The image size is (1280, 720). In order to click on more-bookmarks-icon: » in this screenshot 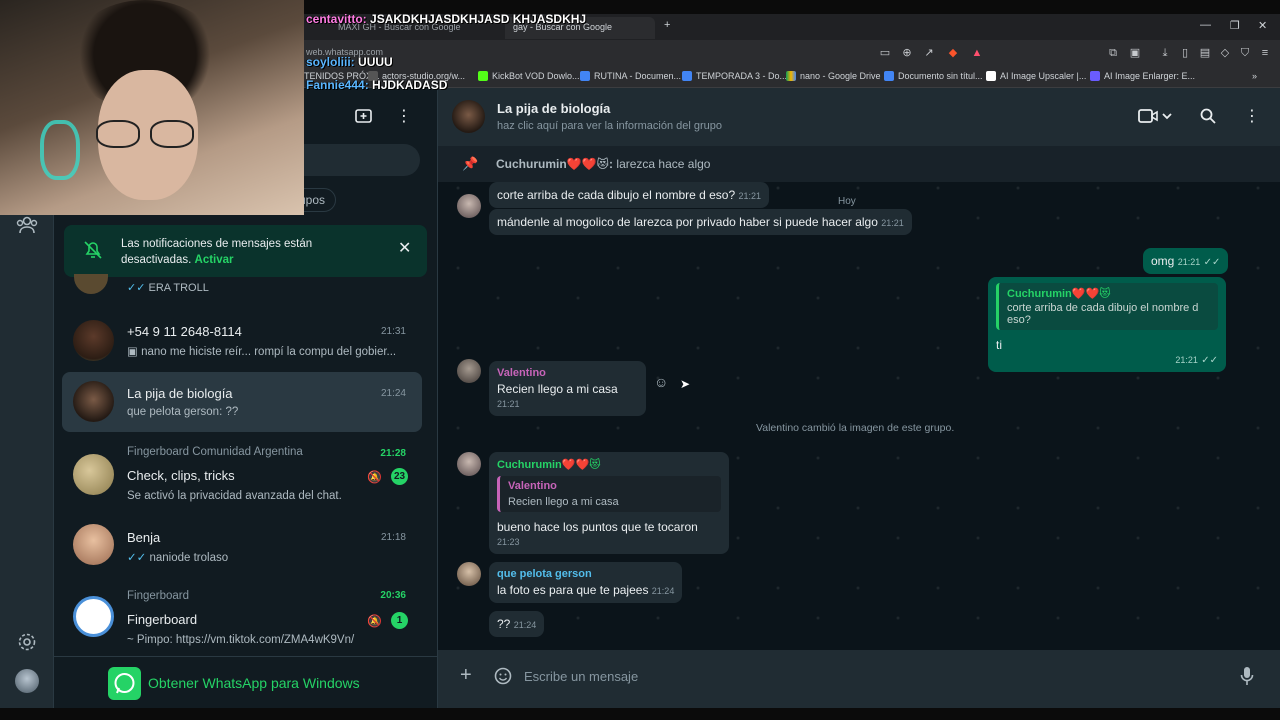, I will do `click(1254, 76)`.